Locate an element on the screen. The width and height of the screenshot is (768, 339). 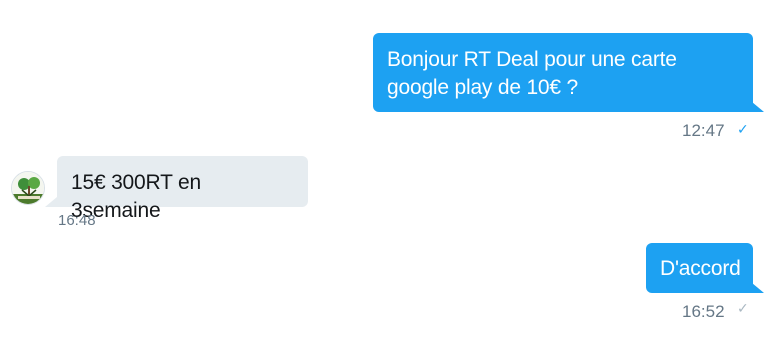
message-timestamp: 16:48 is located at coordinates (77, 220).